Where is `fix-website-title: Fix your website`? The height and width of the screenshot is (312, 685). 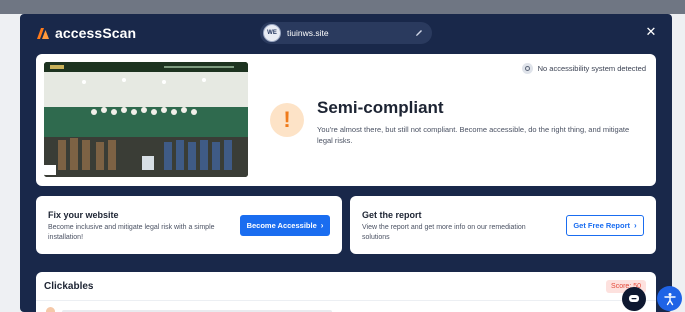 fix-website-title: Fix your website is located at coordinates (83, 215).